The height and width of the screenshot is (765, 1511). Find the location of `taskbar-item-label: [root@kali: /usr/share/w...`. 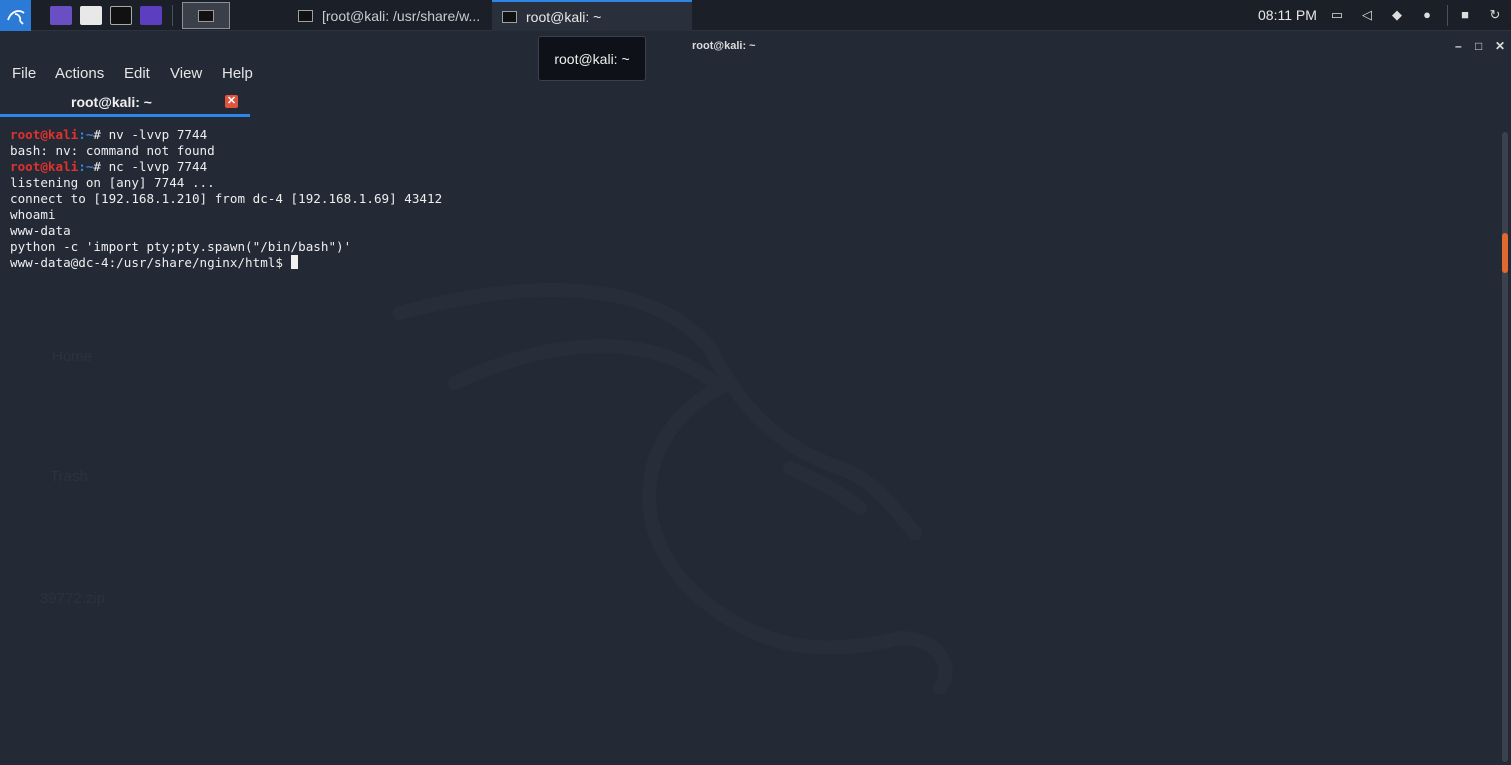

taskbar-item-label: [root@kali: /usr/share/w... is located at coordinates (401, 15).